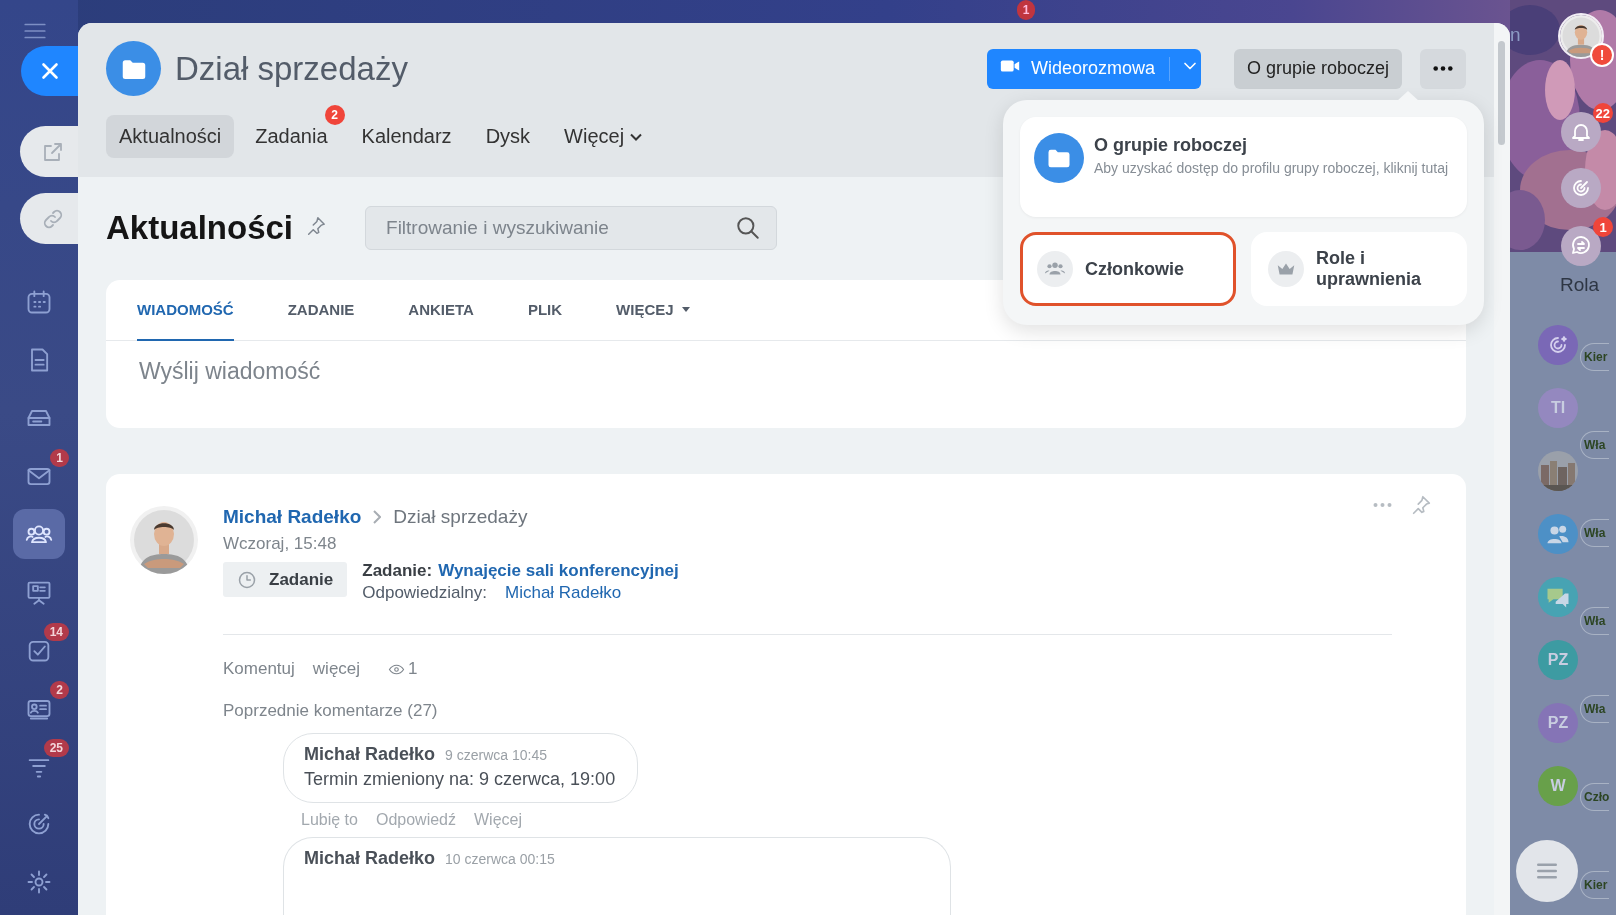  What do you see at coordinates (49, 151) in the screenshot?
I see `open-external-button` at bounding box center [49, 151].